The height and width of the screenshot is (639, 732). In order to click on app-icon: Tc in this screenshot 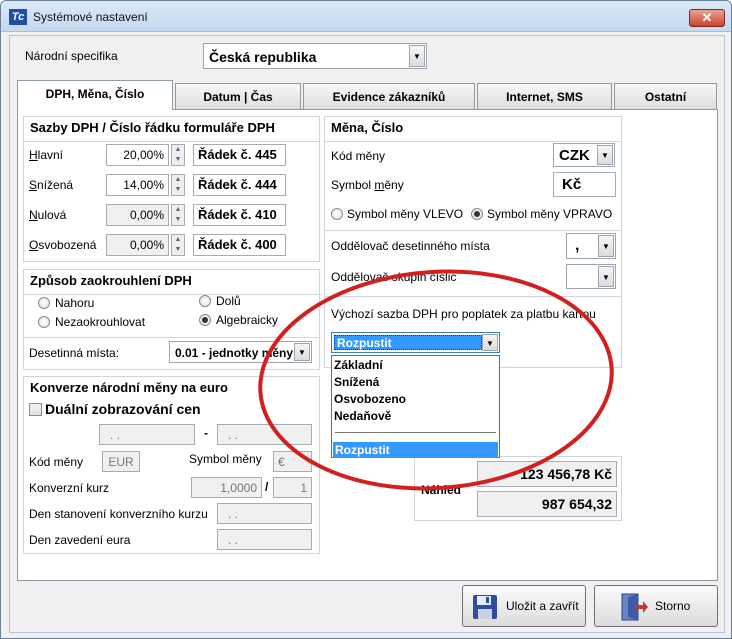, I will do `click(18, 17)`.